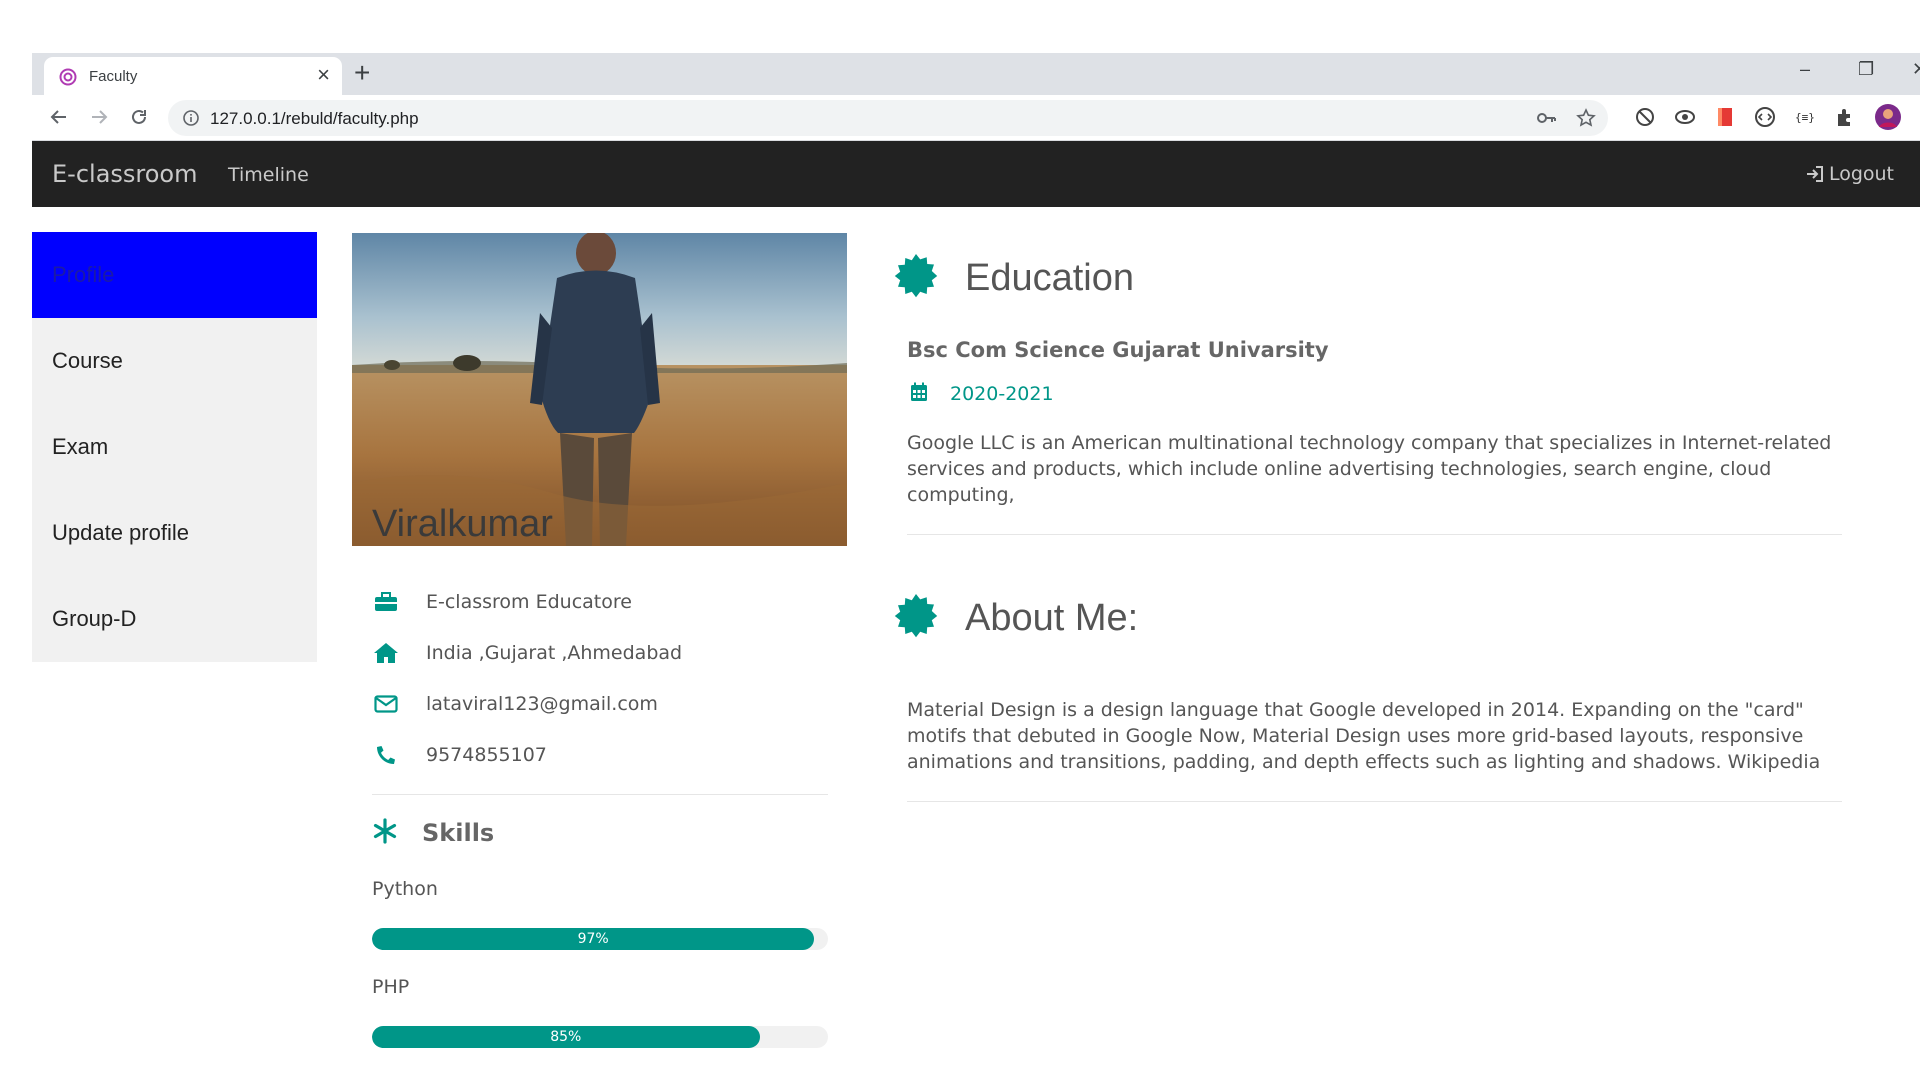 The image size is (1920, 1080). What do you see at coordinates (386, 653) in the screenshot?
I see `home-icon` at bounding box center [386, 653].